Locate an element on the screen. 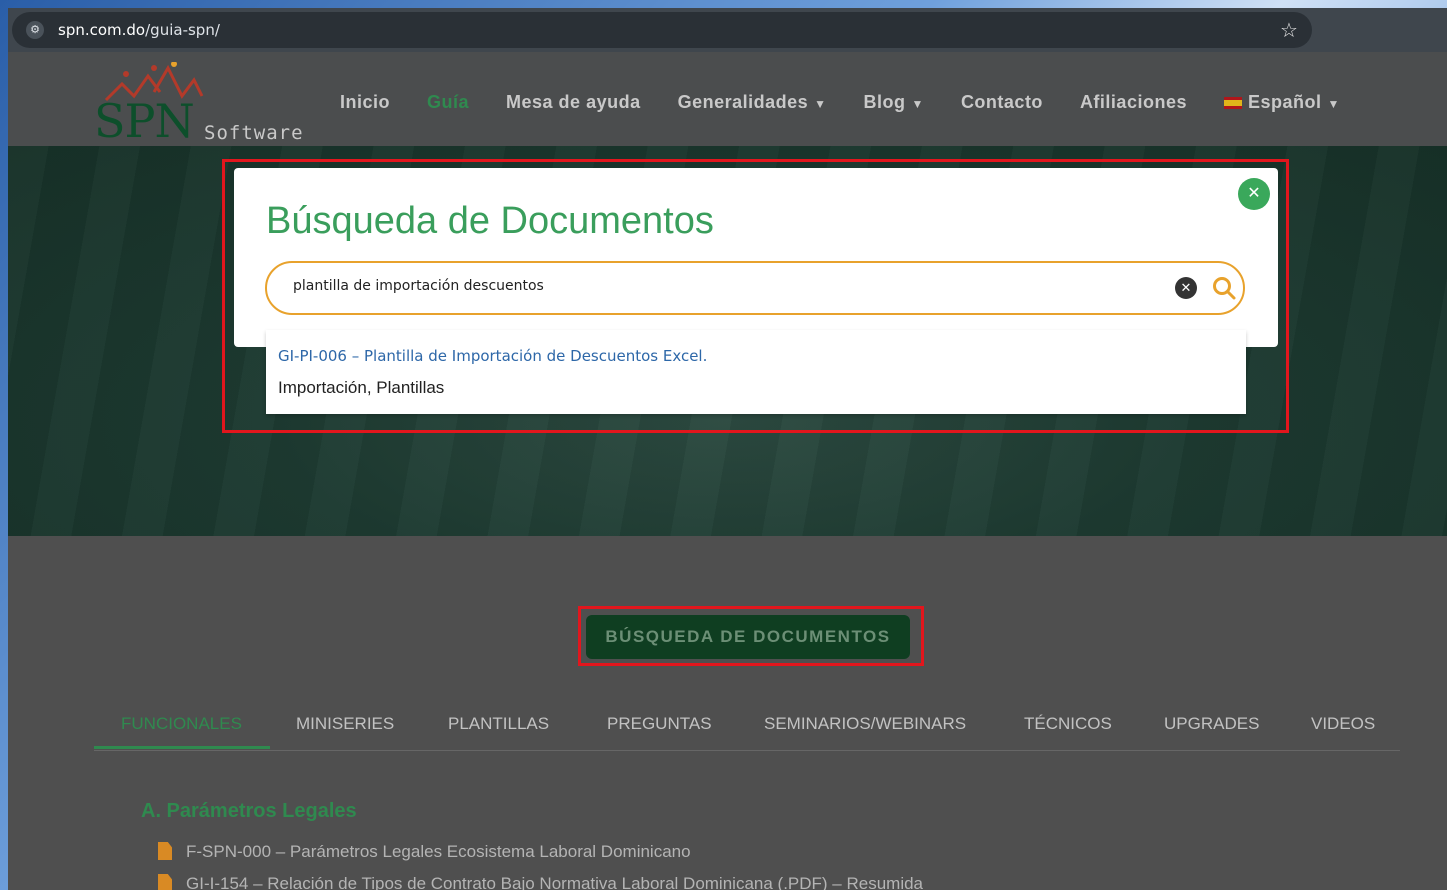  menu-generalidades: Generalidades ▼ is located at coordinates (752, 102).